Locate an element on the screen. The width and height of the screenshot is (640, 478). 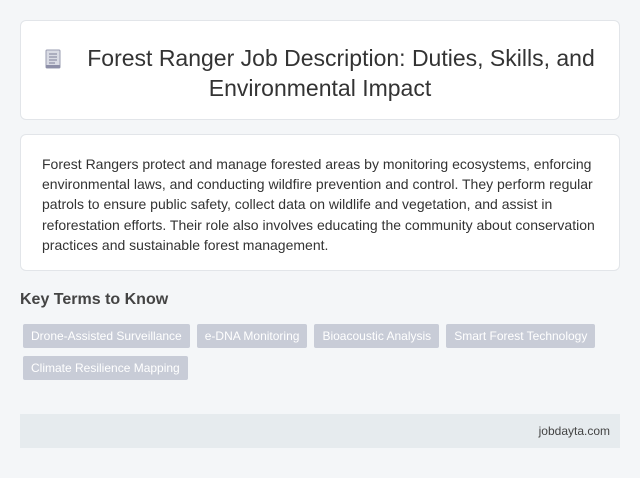
footer: jobdayta.com is located at coordinates (320, 431).